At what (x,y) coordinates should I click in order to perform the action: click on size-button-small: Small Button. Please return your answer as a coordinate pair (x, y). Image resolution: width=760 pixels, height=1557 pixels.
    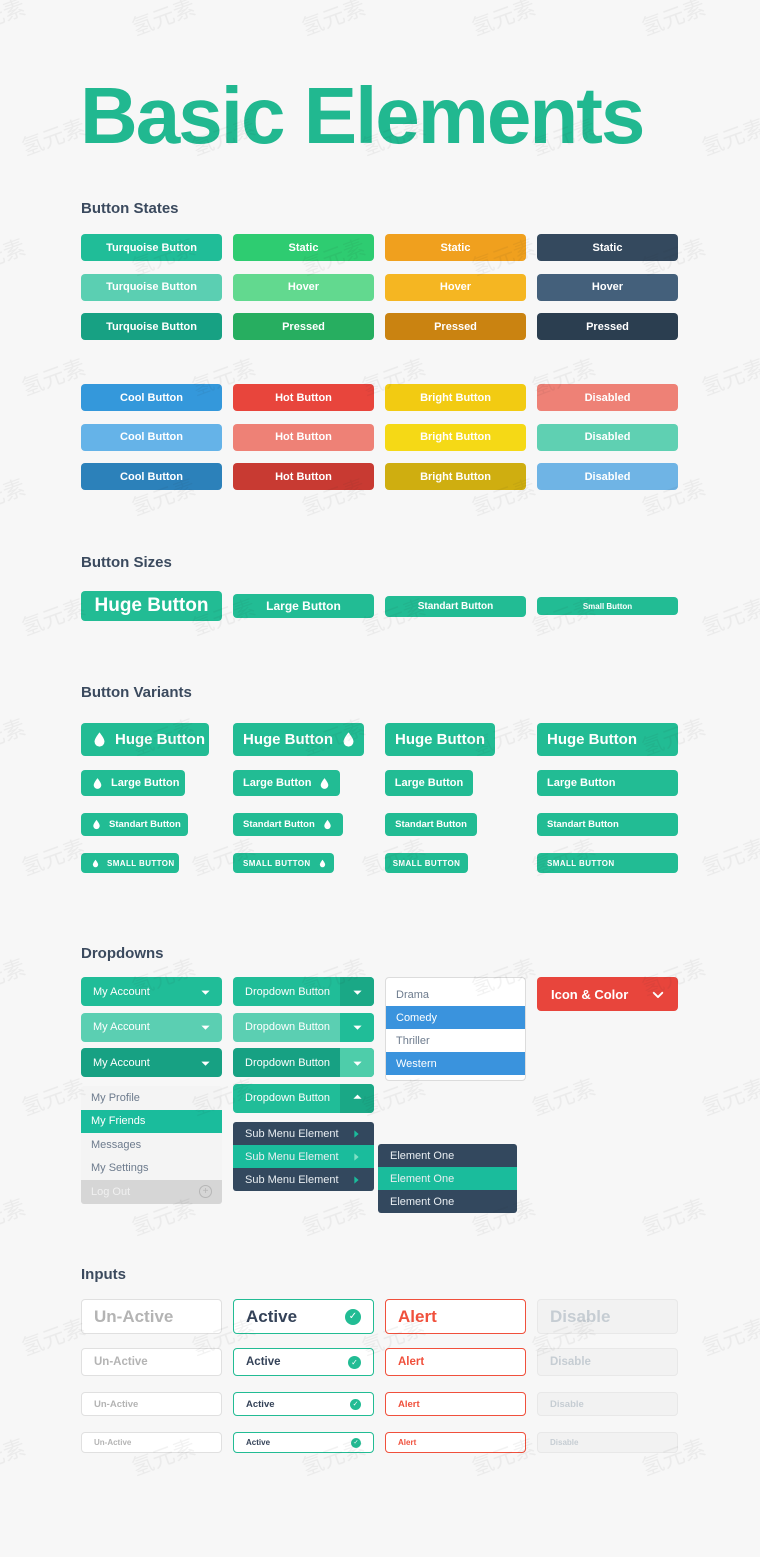
    Looking at the image, I should click on (607, 606).